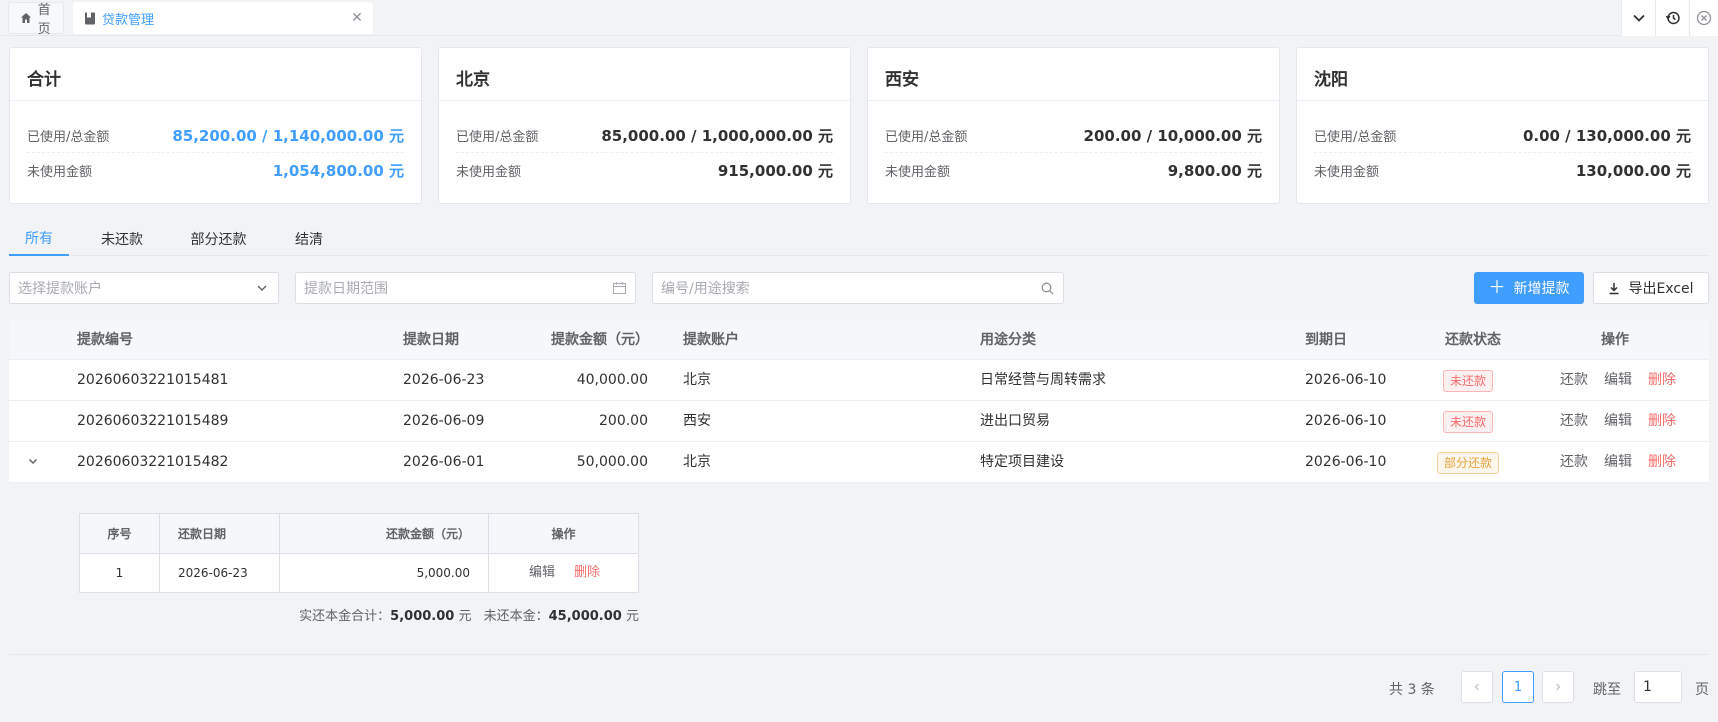 The image size is (1718, 722). Describe the element at coordinates (1008, 340) in the screenshot. I see `col-purpose: 用途分类` at that location.